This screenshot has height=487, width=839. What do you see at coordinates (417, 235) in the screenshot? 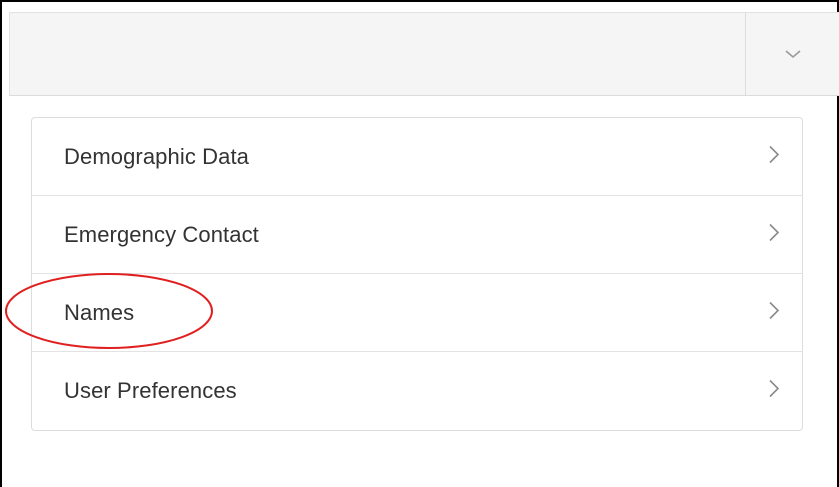
I see `menu-item-emergency-contact: Emergency Contact` at bounding box center [417, 235].